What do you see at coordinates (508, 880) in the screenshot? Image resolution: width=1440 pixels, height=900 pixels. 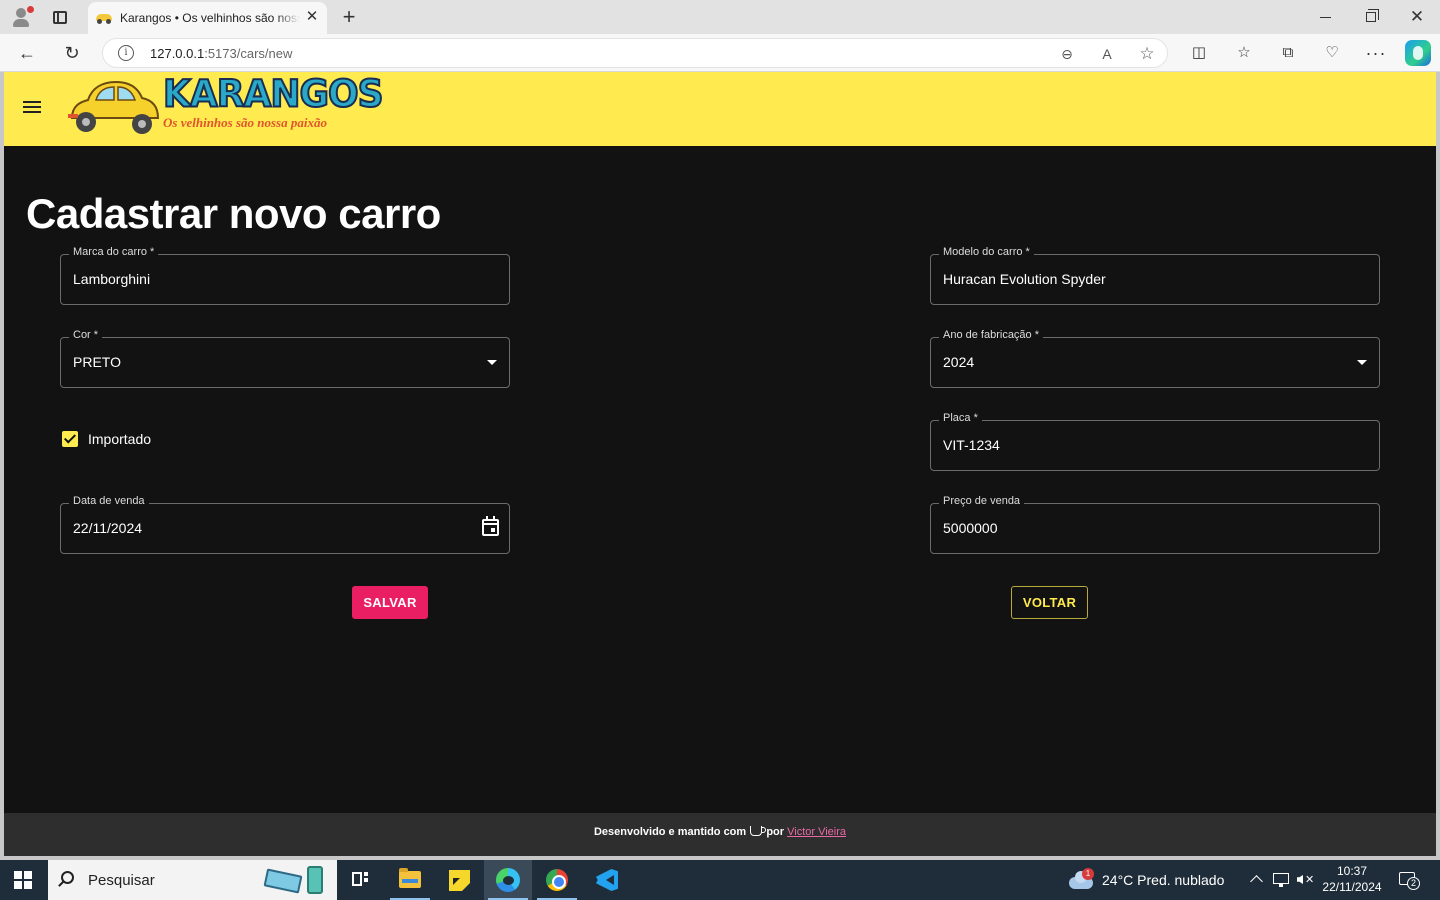 I see `edge-icon` at bounding box center [508, 880].